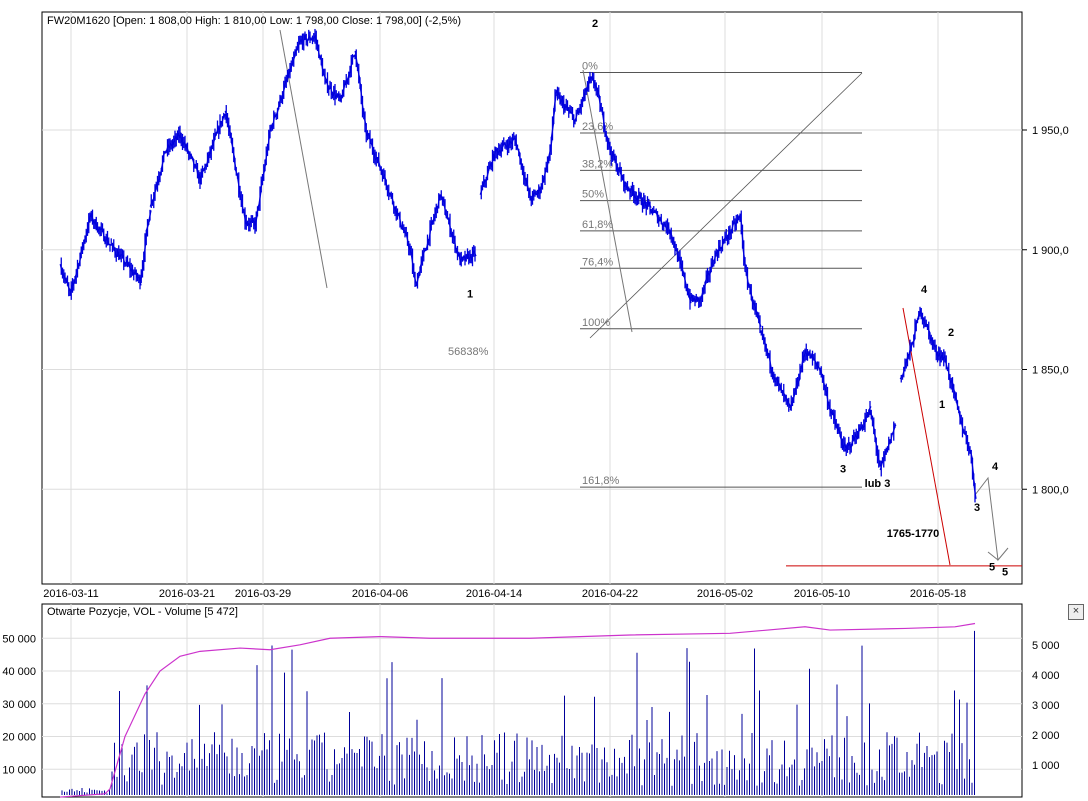 This screenshot has height=801, width=1088. What do you see at coordinates (1050, 490) in the screenshot?
I see `y-tick-label: 1 800,0` at bounding box center [1050, 490].